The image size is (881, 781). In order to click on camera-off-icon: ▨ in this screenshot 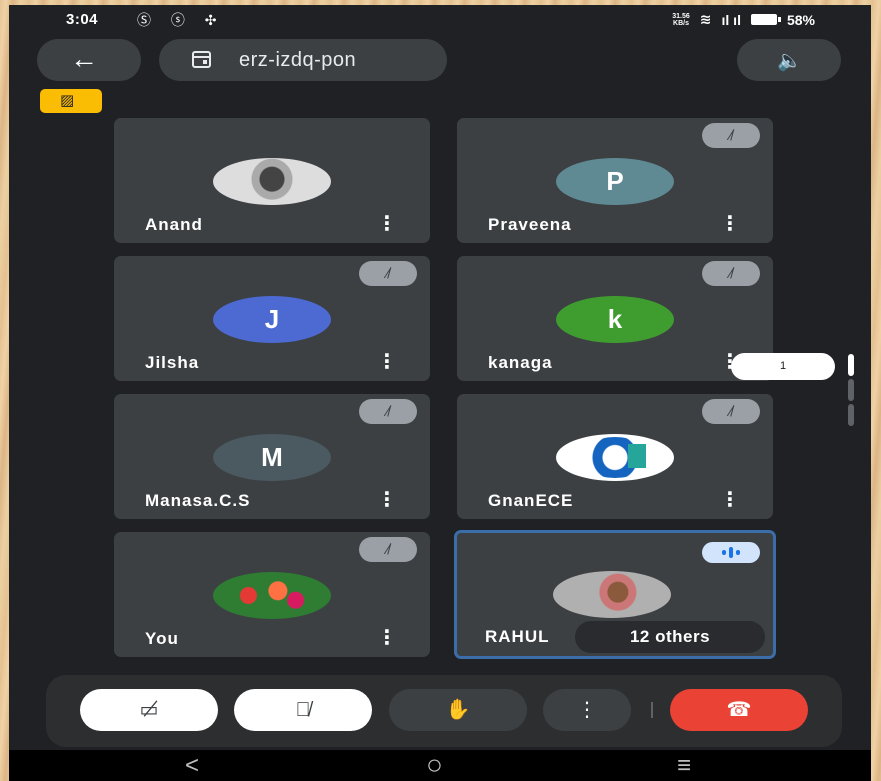, I will do `click(67, 100)`.